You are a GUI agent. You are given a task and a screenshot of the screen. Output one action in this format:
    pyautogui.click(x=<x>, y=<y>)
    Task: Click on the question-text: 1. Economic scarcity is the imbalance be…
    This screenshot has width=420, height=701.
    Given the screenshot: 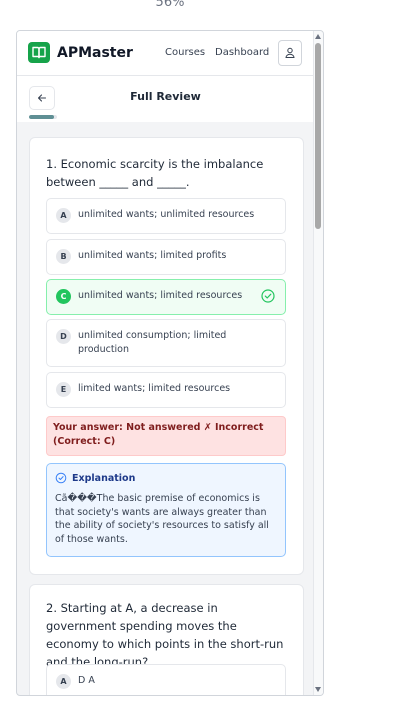 What is the action you would take?
    pyautogui.click(x=155, y=173)
    